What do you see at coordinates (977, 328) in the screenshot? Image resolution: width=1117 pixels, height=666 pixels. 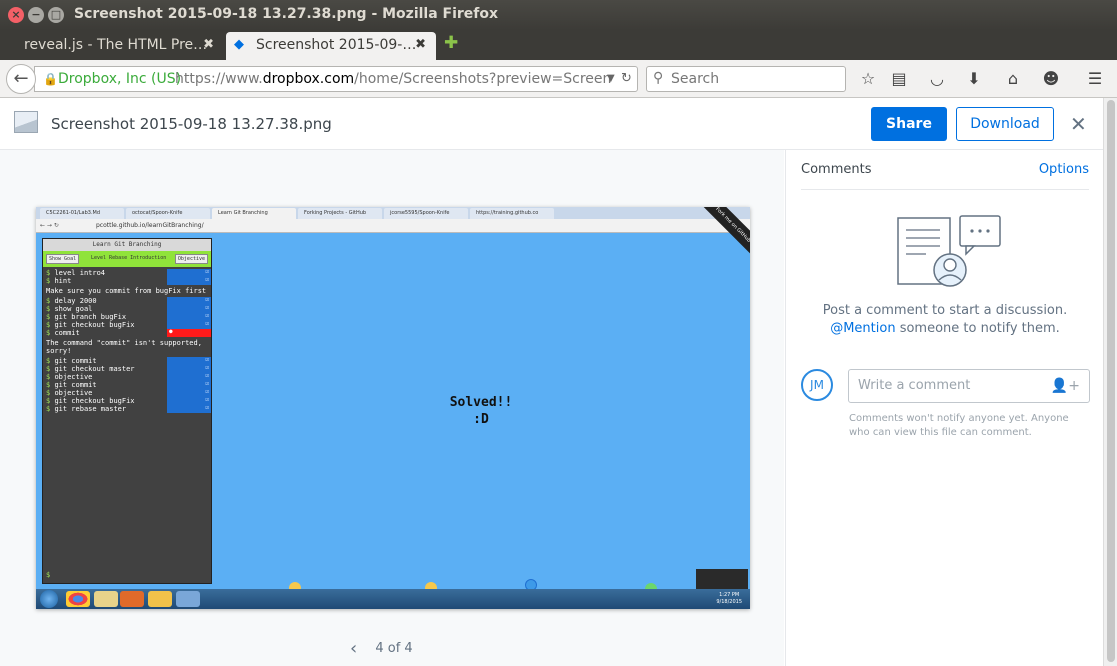 I see `empty-line-2-rest: someone to notify them.` at bounding box center [977, 328].